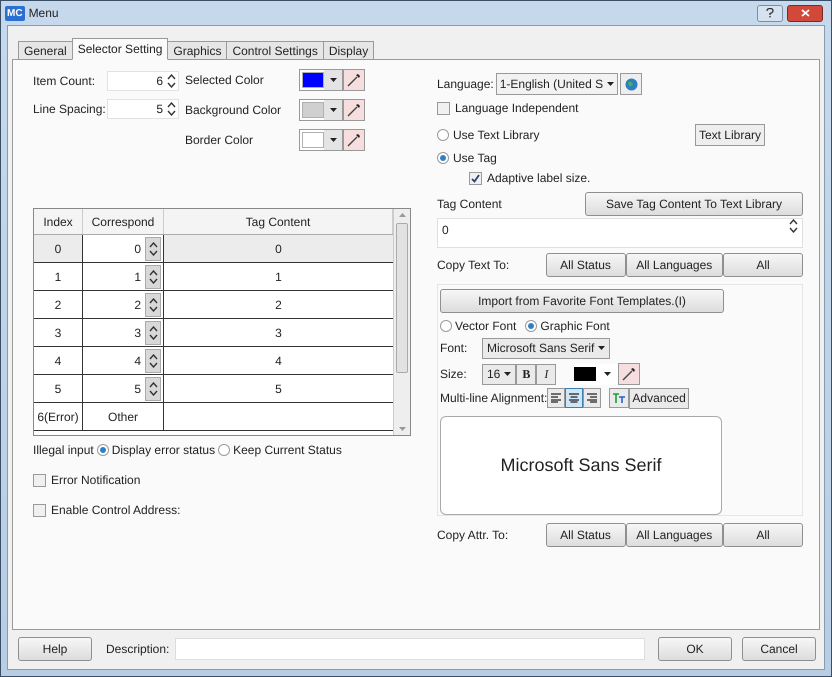 The height and width of the screenshot is (677, 832). Describe the element at coordinates (123, 248) in the screenshot. I see `number-spinner: 0` at that location.